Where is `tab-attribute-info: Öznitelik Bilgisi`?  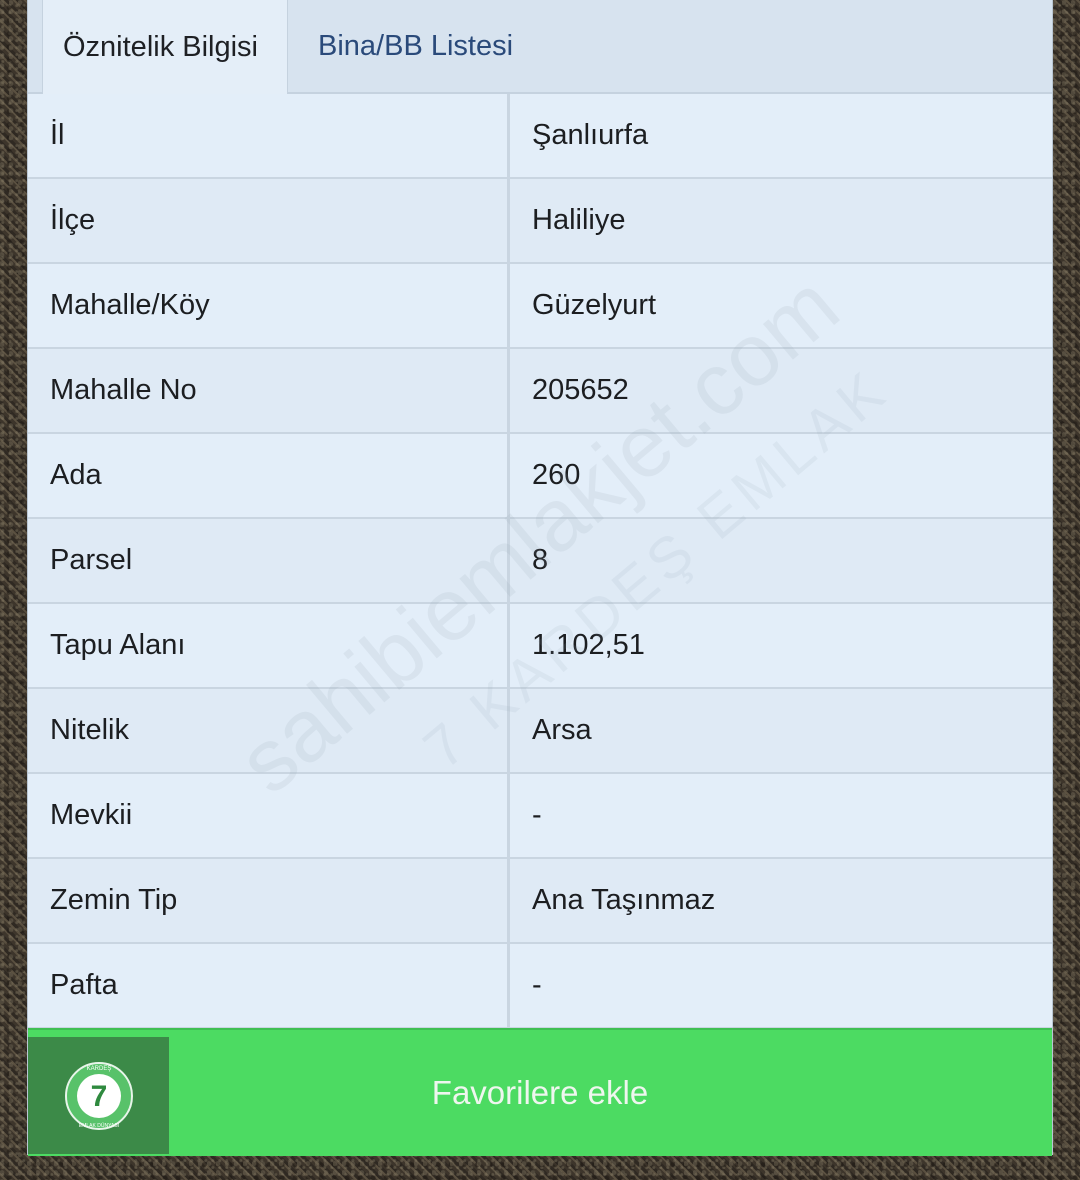
tab-attribute-info: Öznitelik Bilgisi is located at coordinates (165, 47).